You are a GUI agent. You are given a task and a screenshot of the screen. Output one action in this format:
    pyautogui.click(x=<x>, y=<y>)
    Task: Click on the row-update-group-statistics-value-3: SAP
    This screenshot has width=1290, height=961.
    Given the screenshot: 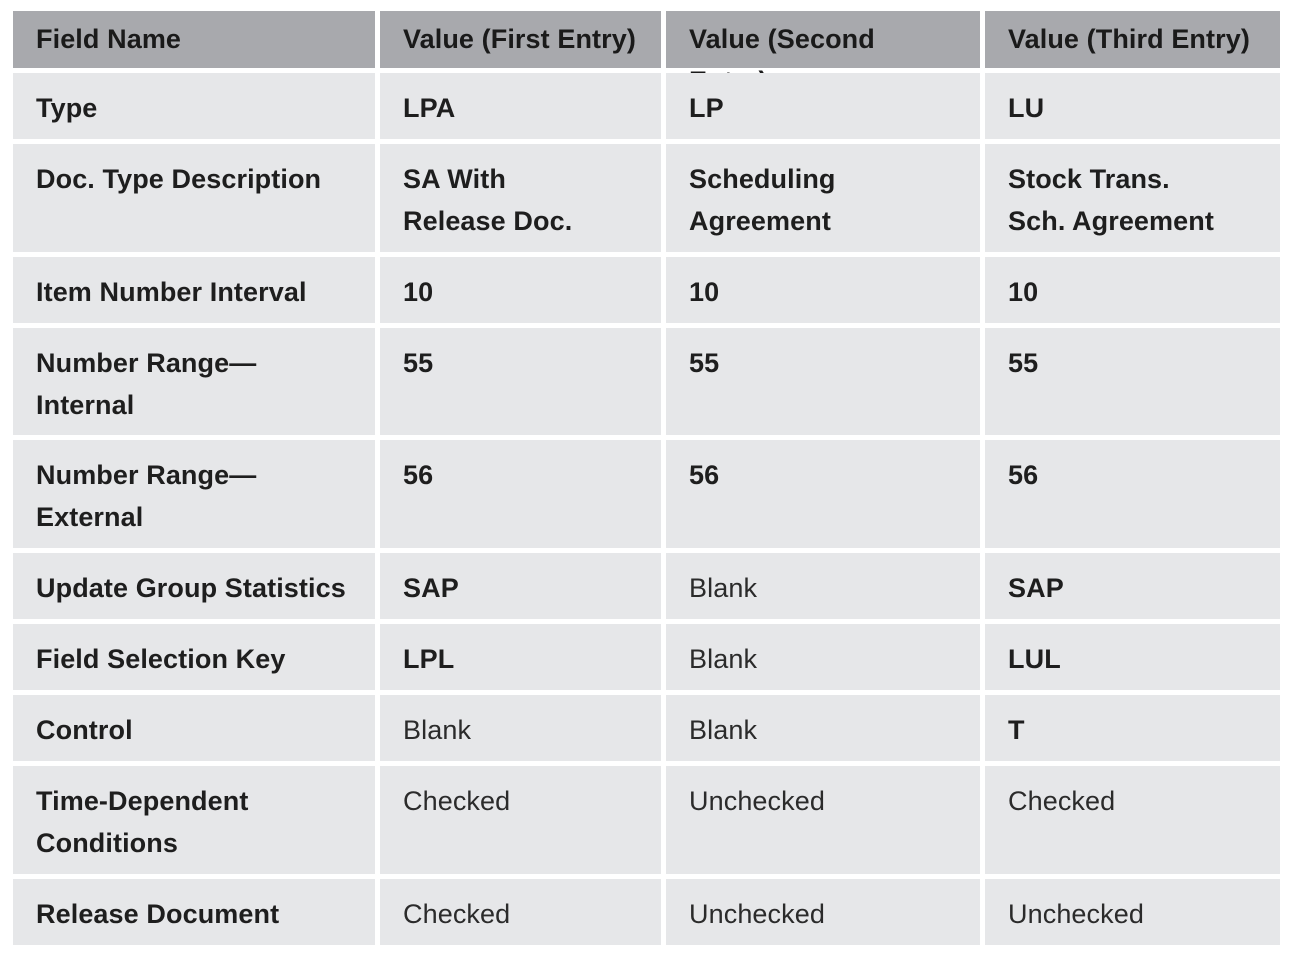 What is the action you would take?
    pyautogui.click(x=1132, y=586)
    